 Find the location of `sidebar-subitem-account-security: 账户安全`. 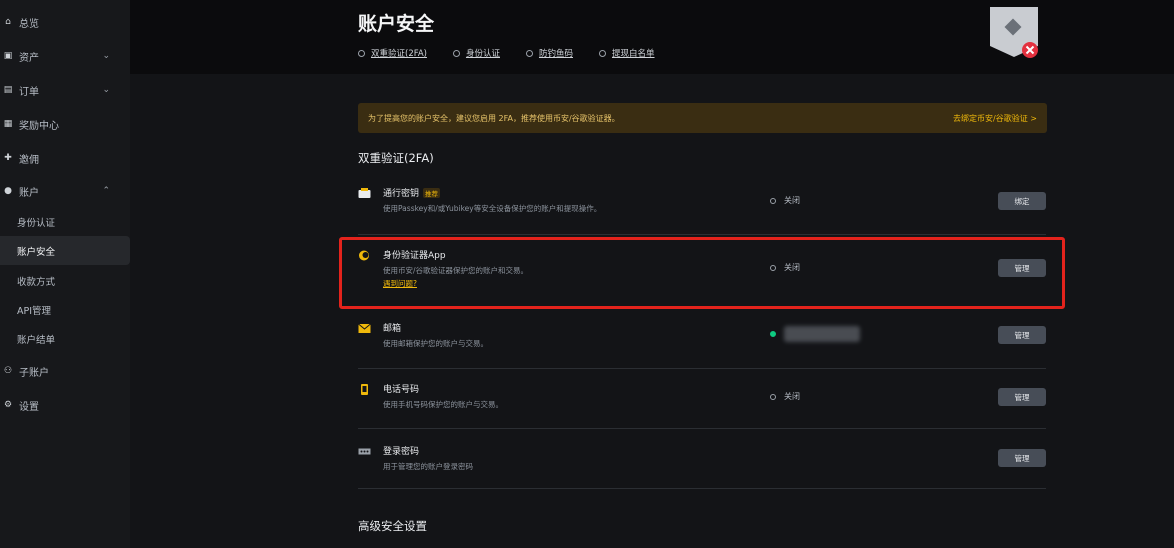

sidebar-subitem-account-security: 账户安全 is located at coordinates (36, 251).